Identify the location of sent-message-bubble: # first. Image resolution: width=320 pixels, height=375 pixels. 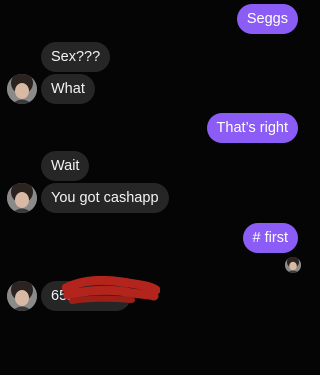
(270, 238).